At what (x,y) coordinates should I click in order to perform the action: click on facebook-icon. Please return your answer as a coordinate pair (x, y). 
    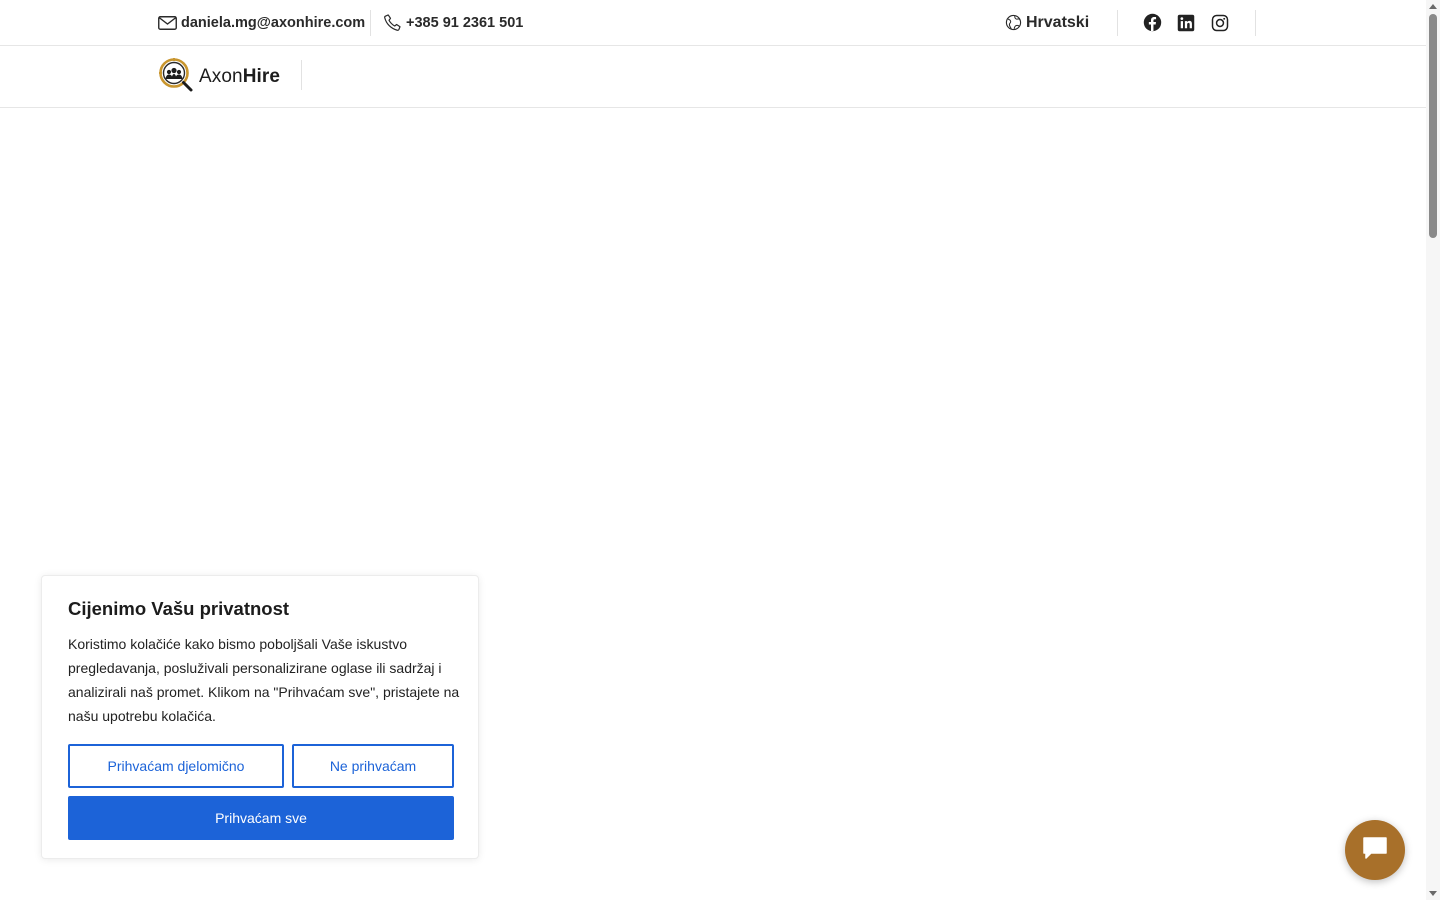
    Looking at the image, I should click on (1152, 23).